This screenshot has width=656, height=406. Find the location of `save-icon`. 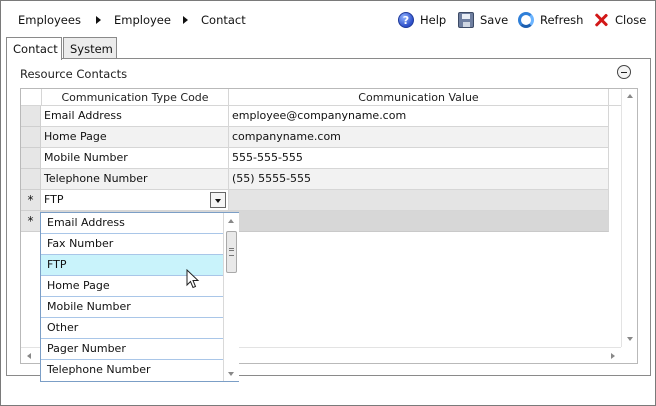

save-icon is located at coordinates (466, 20).